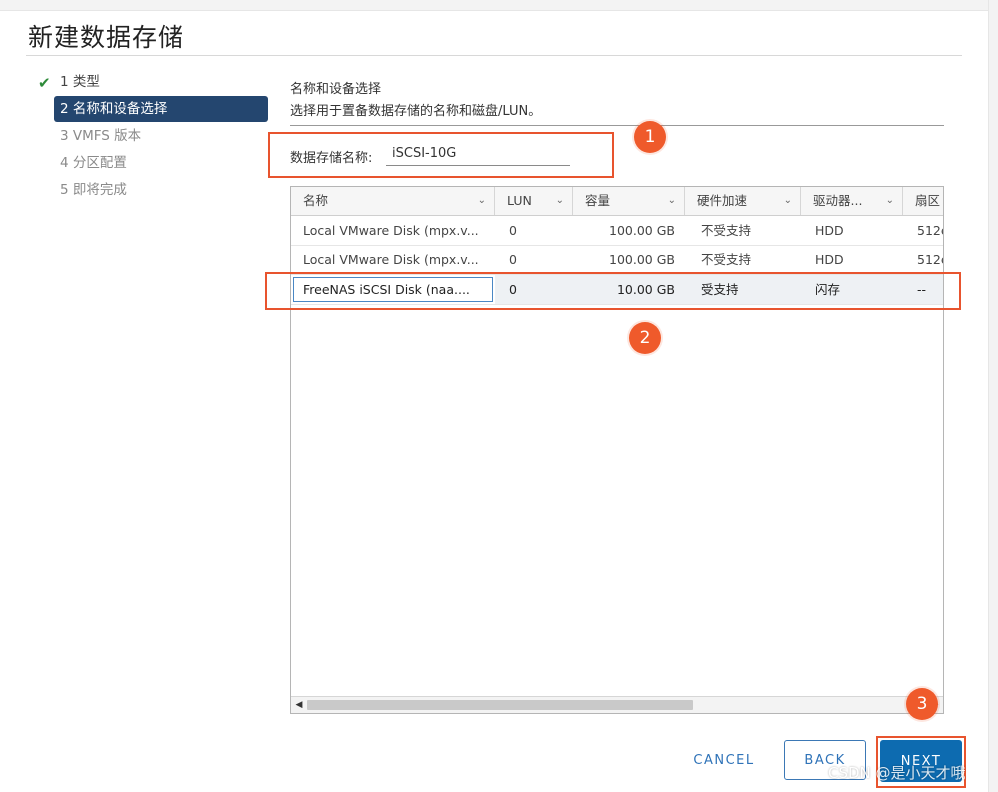 The height and width of the screenshot is (792, 998). Describe the element at coordinates (617, 125) in the screenshot. I see `section-divider` at that location.